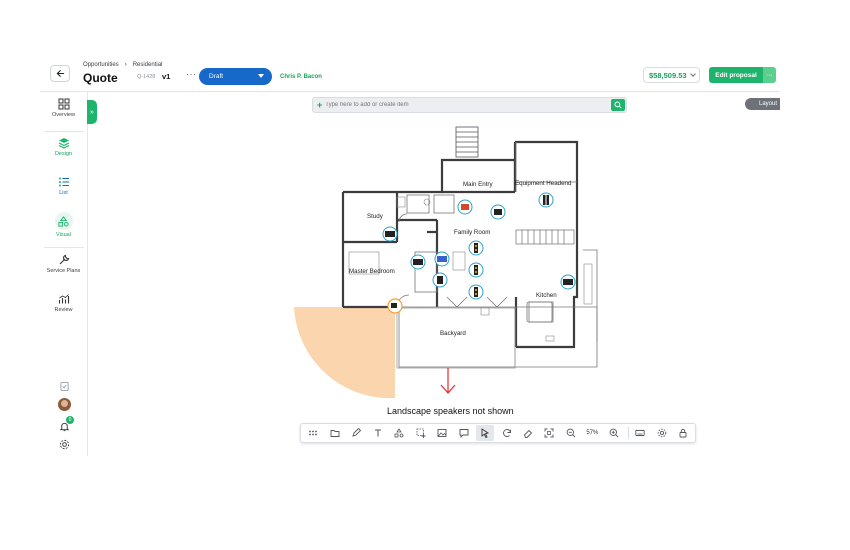 The image size is (850, 550). What do you see at coordinates (448, 381) in the screenshot?
I see `red-arrow-down-icon` at bounding box center [448, 381].